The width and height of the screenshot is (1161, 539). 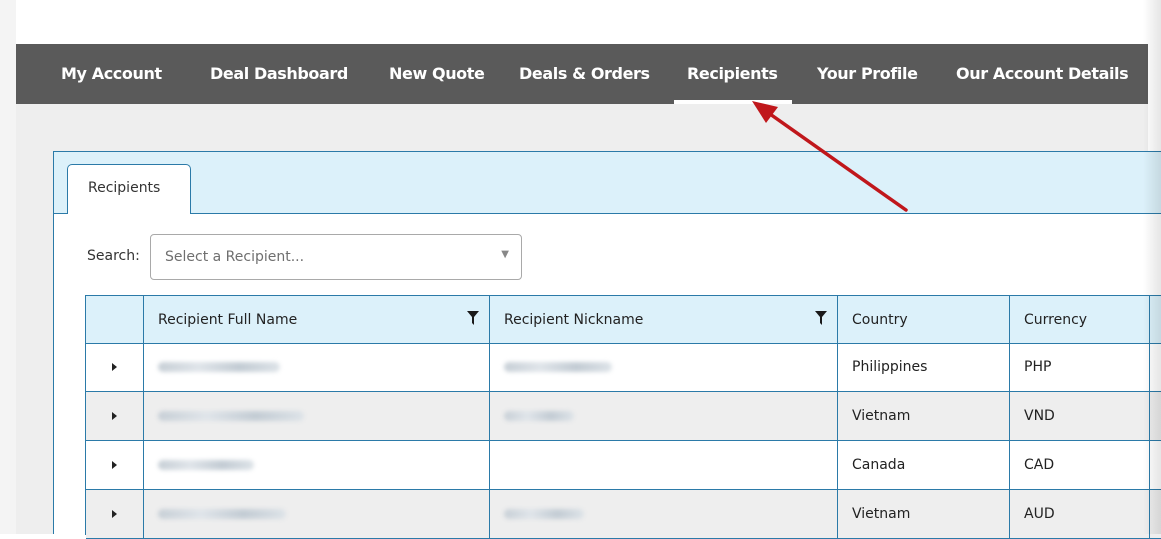 I want to click on nav-deal-dashboard: Deal Dashboard, so click(x=279, y=74).